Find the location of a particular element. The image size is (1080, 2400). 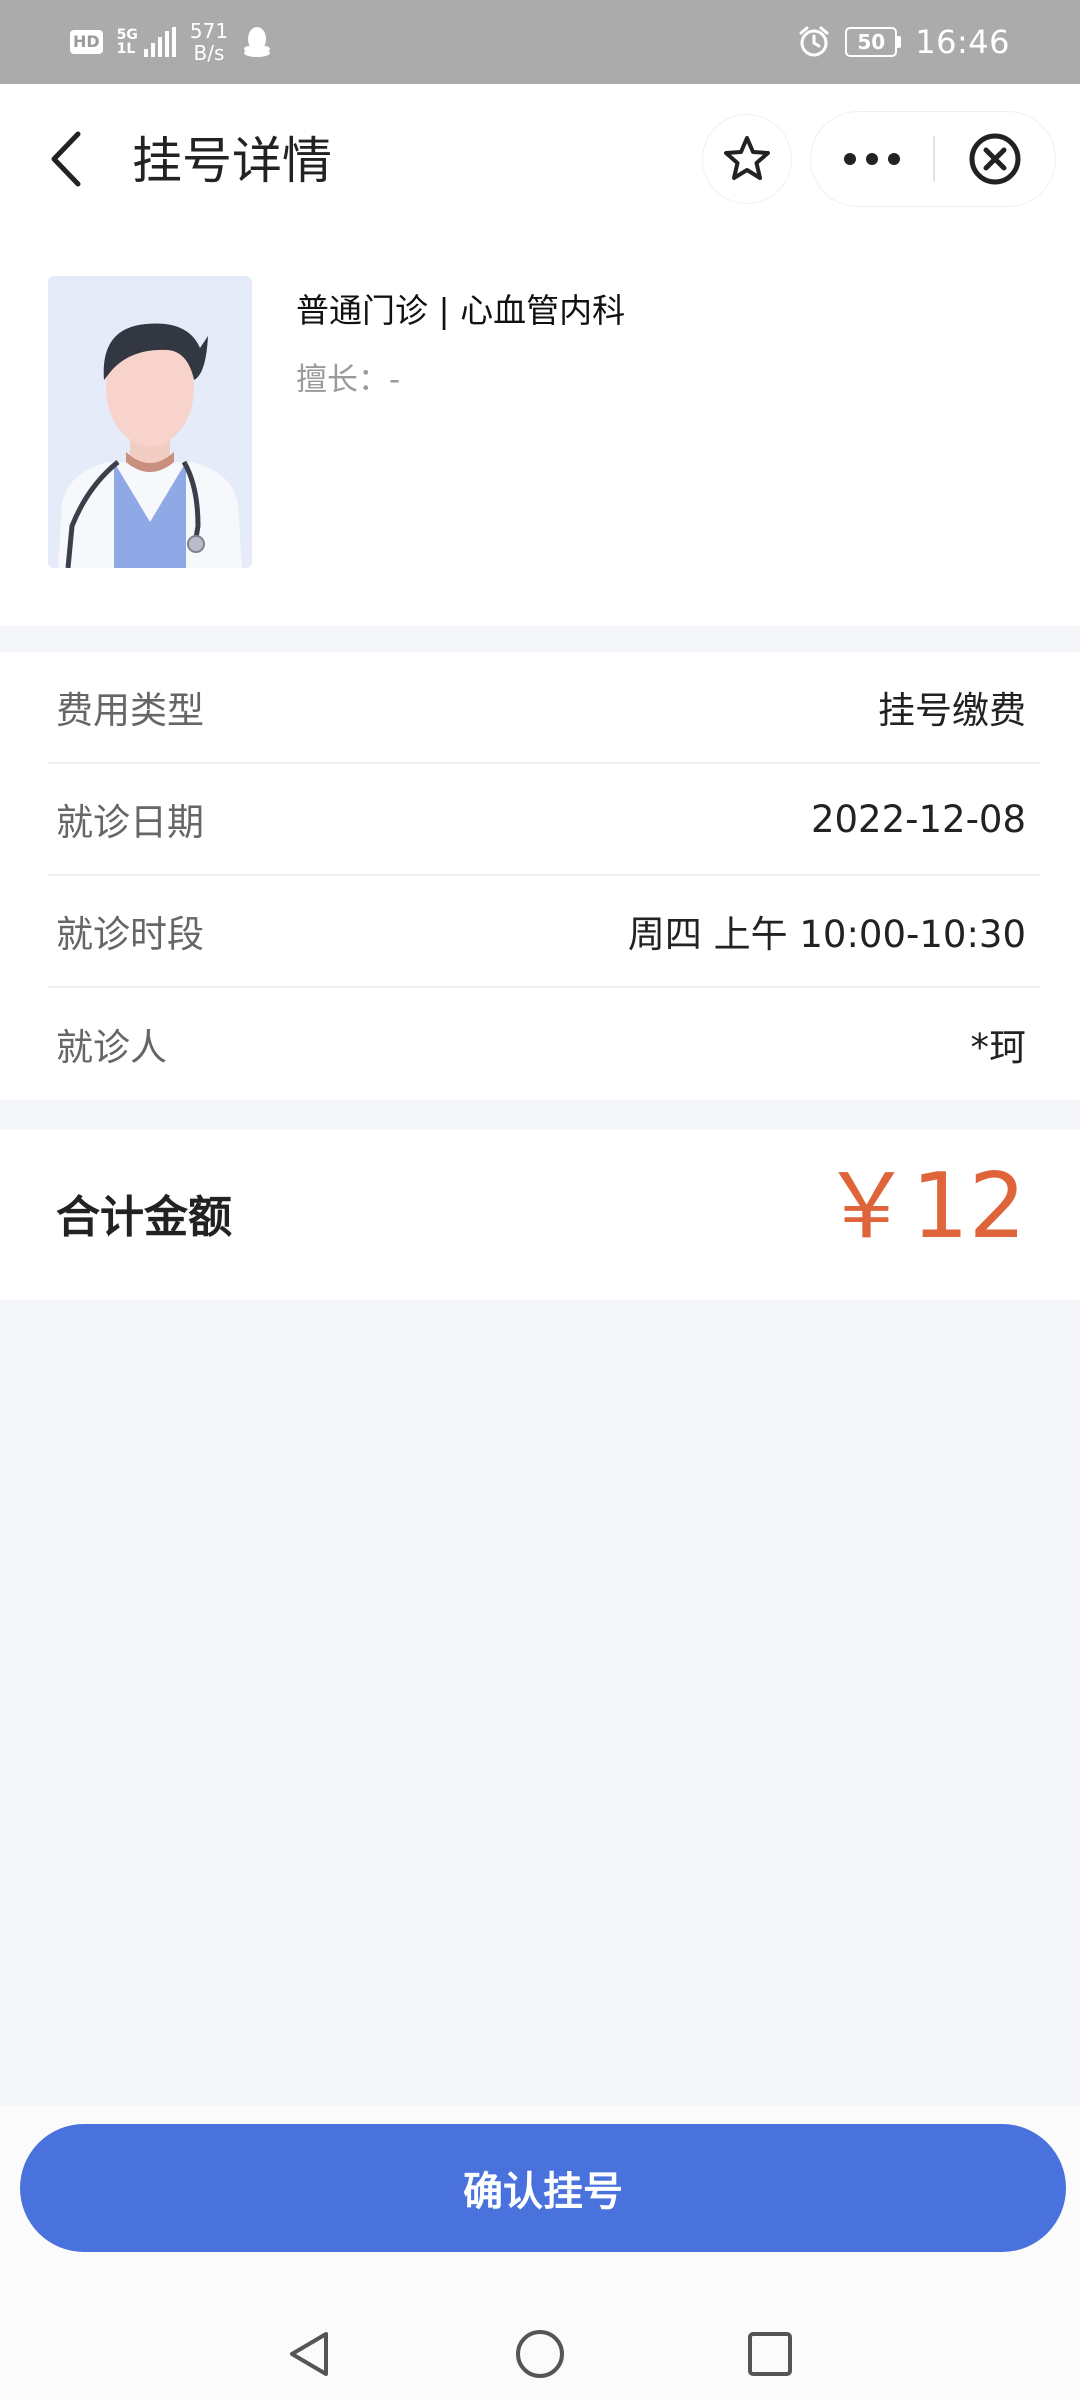

battery-level: 50 is located at coordinates (871, 42).